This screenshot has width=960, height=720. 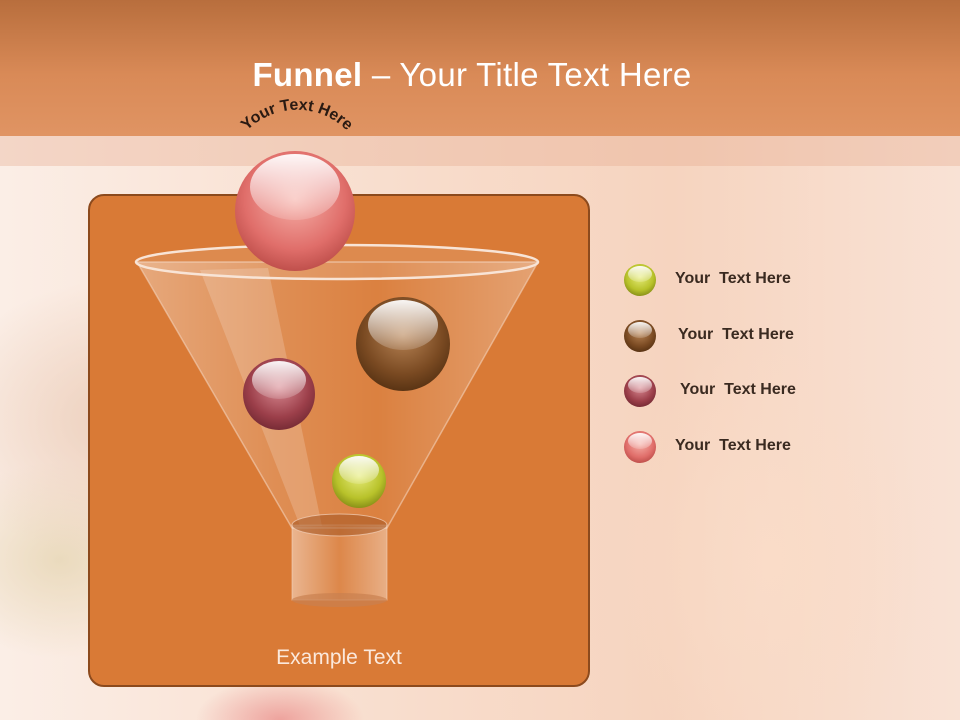 What do you see at coordinates (359, 481) in the screenshot?
I see `ball-yellow` at bounding box center [359, 481].